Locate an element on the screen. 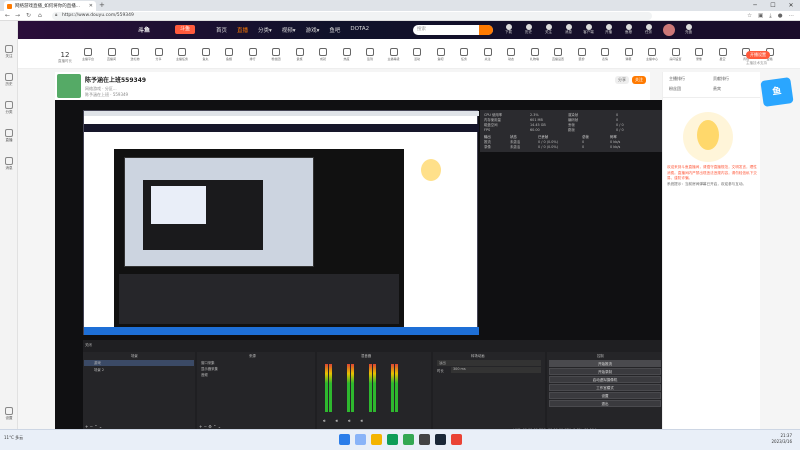  file-explorer-icon is located at coordinates (376, 439).